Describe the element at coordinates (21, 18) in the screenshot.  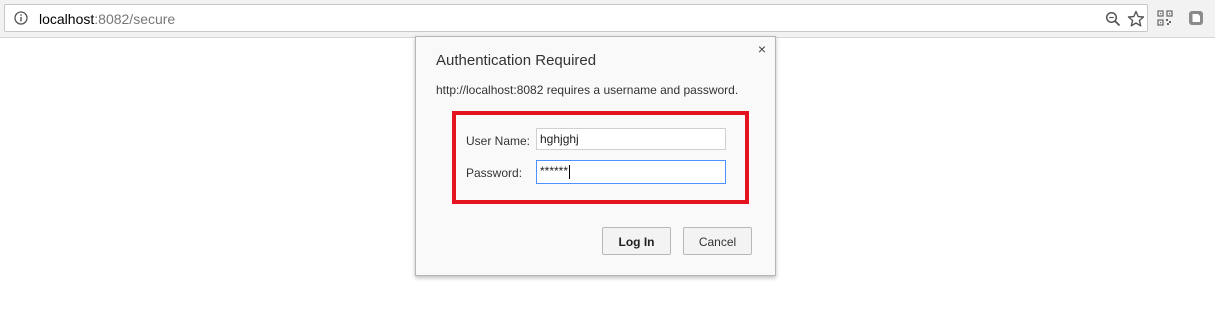
I see `info-circle-icon` at that location.